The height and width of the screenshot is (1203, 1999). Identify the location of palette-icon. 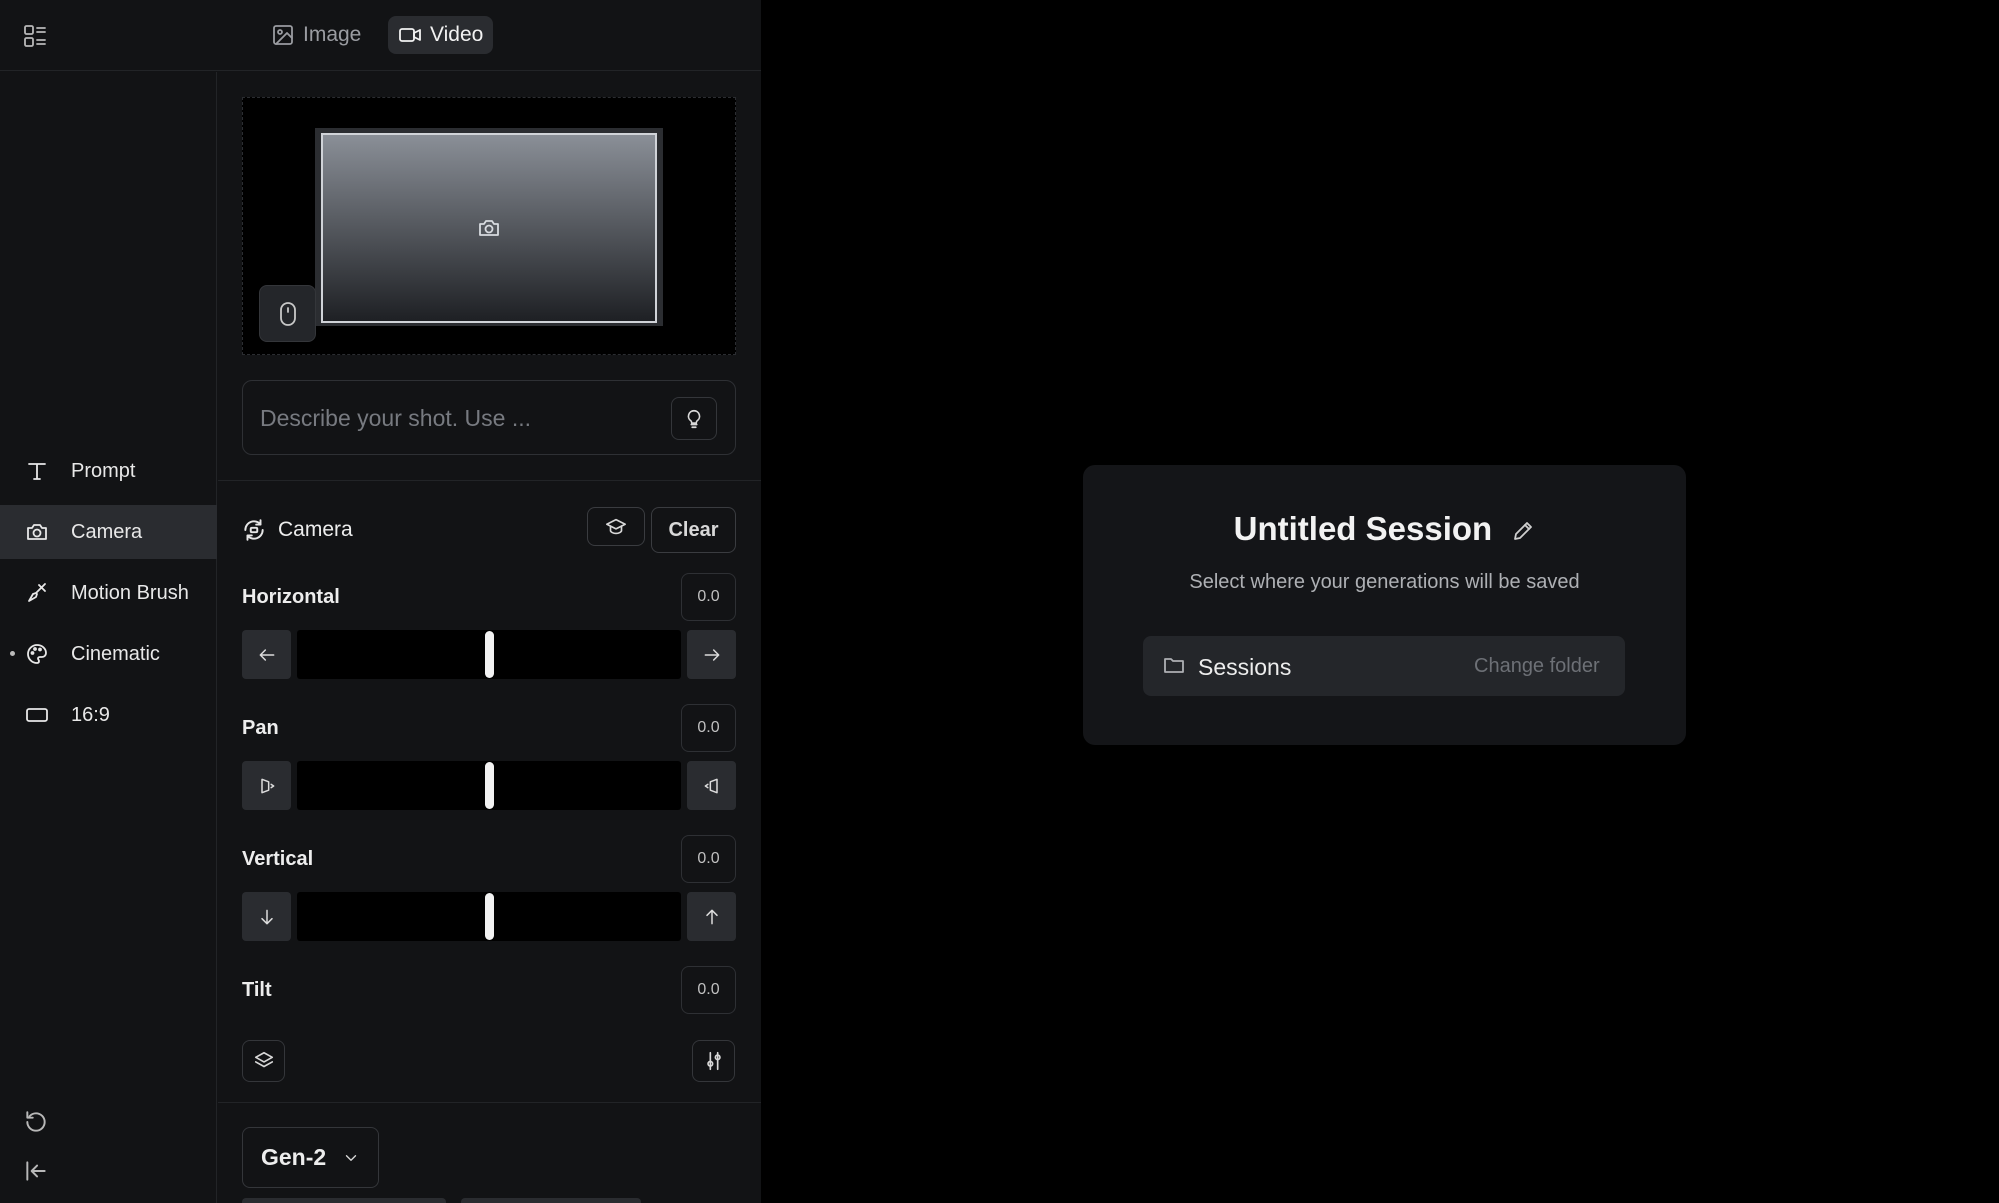
(37, 654).